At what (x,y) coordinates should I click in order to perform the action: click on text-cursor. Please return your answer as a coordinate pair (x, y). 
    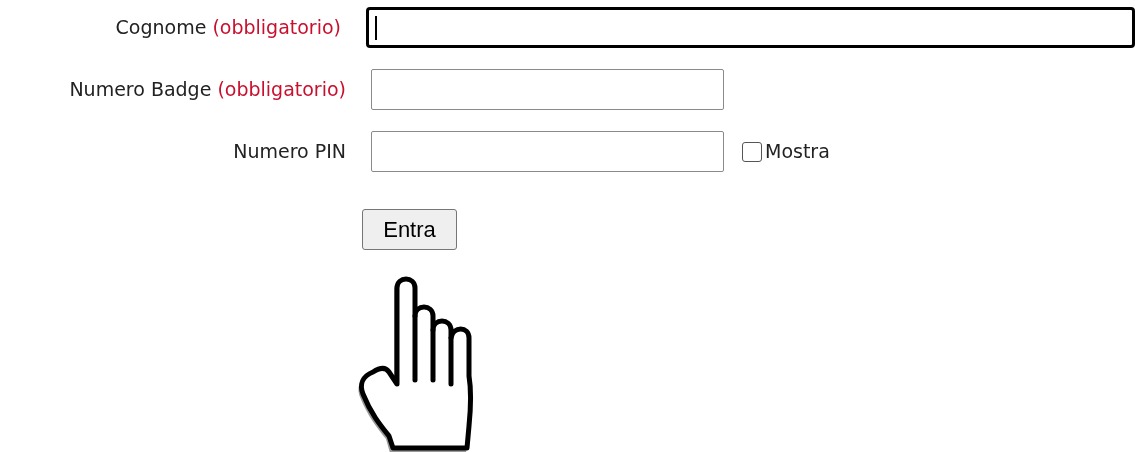
    Looking at the image, I should click on (376, 27).